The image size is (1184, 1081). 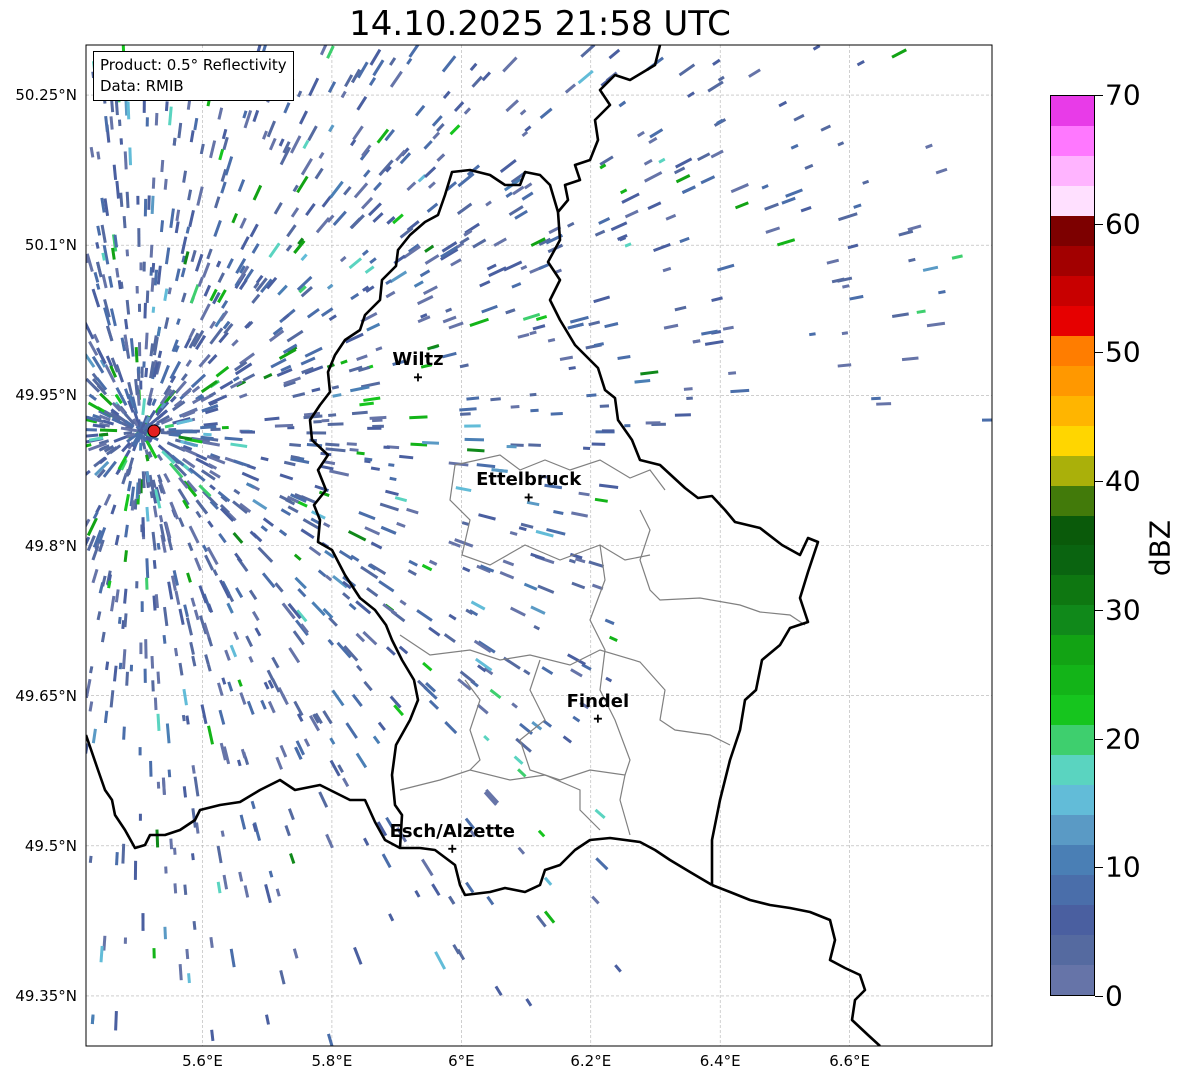 I want to click on product-info-box: Product: 0.5° Reflectivity Data: RMIB, so click(x=193, y=76).